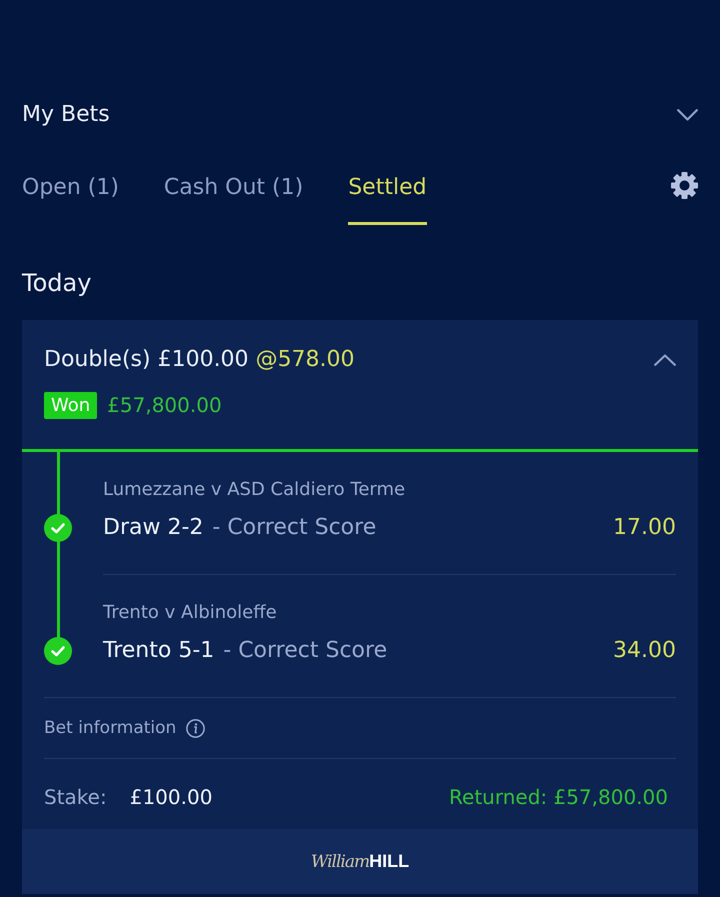 The width and height of the screenshot is (720, 897). Describe the element at coordinates (558, 797) in the screenshot. I see `returned-amount: Returned: £57,800.00` at that location.